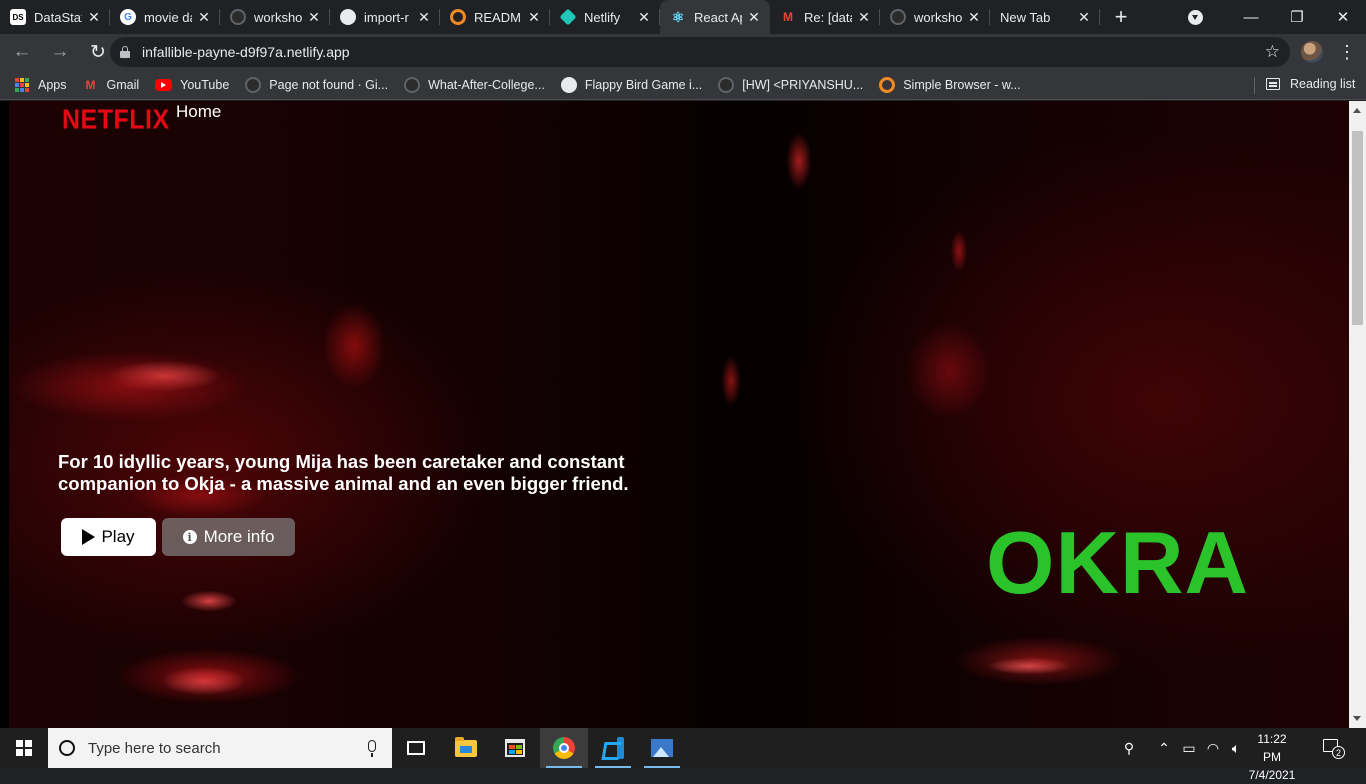  I want to click on google-icon: G, so click(128, 17).